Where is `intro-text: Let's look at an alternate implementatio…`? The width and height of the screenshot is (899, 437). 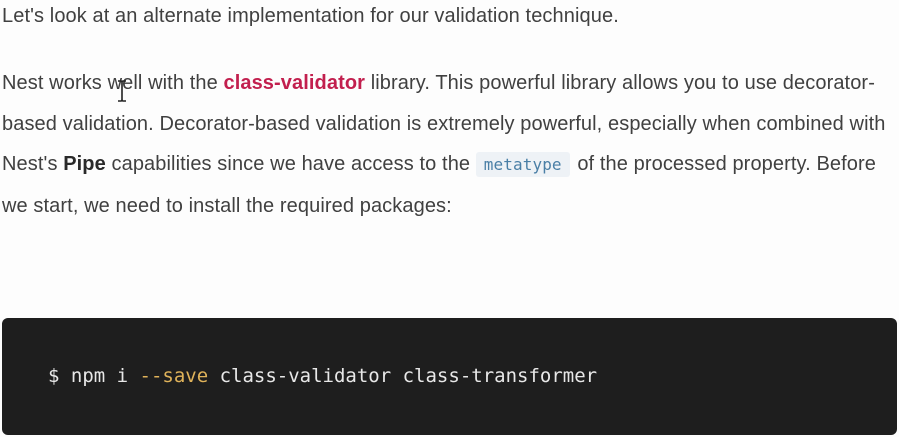 intro-text: Let's look at an alternate implementatio… is located at coordinates (310, 16).